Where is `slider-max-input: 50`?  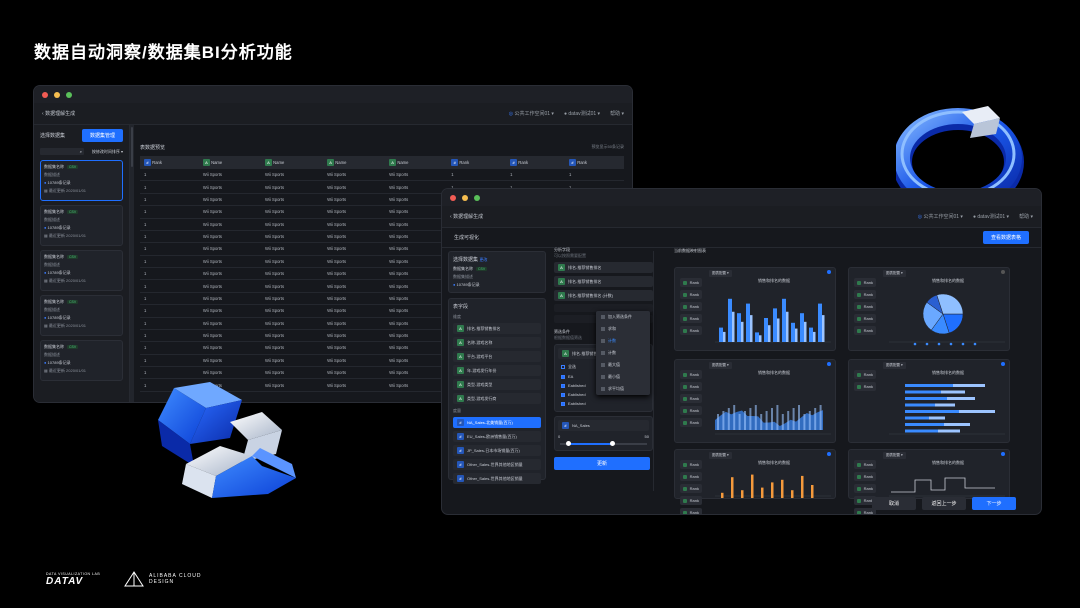
slider-max-input: 50 is located at coordinates (647, 436).